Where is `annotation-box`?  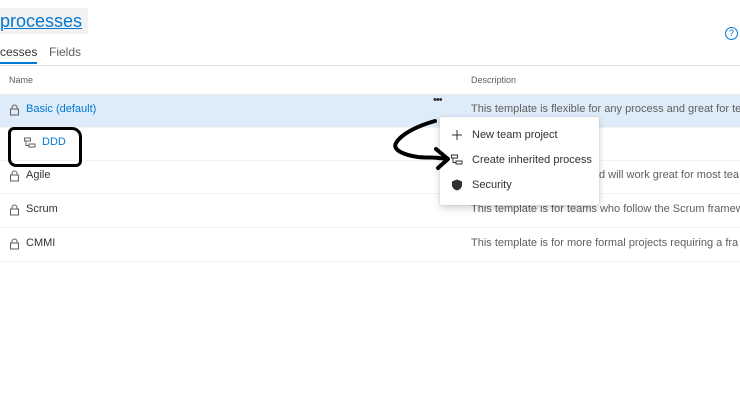 annotation-box is located at coordinates (45, 147).